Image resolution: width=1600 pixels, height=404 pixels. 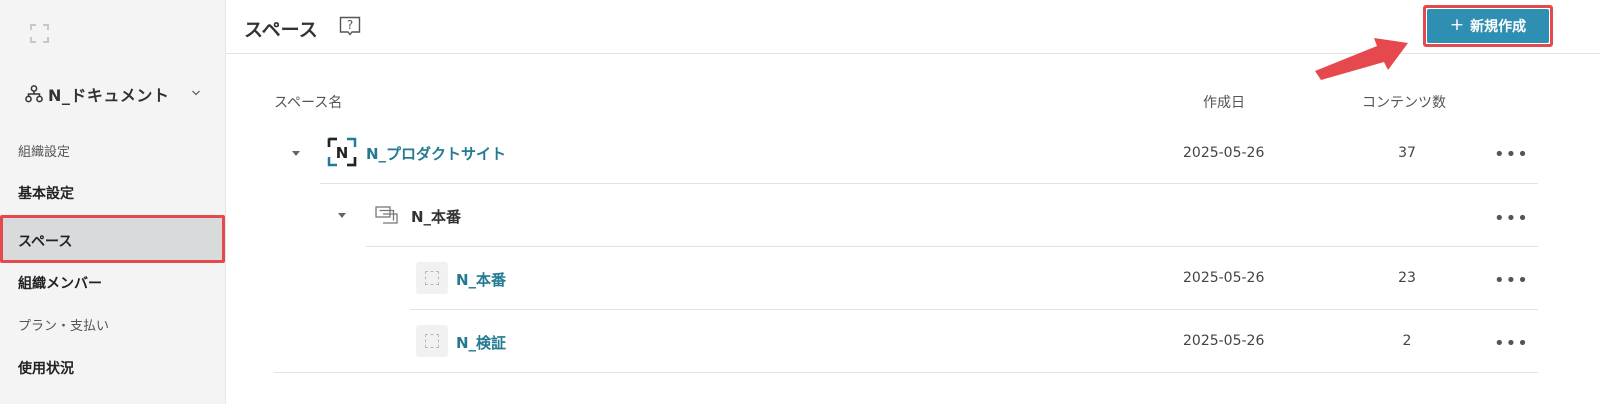 What do you see at coordinates (39, 33) in the screenshot?
I see `app-logo-placeholder-icon` at bounding box center [39, 33].